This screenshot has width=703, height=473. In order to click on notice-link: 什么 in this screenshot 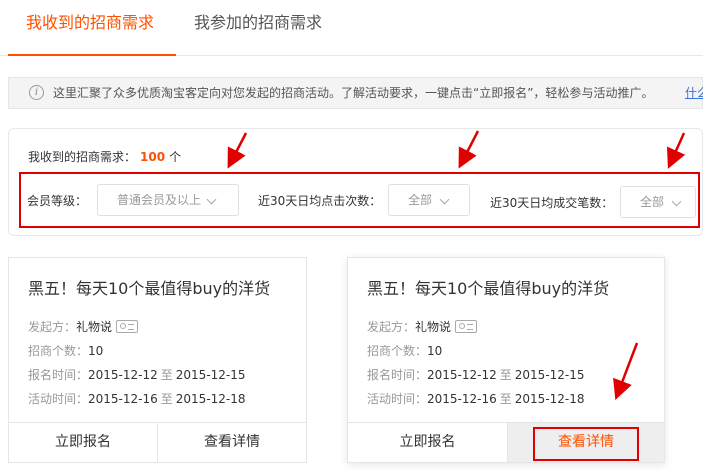, I will do `click(694, 93)`.